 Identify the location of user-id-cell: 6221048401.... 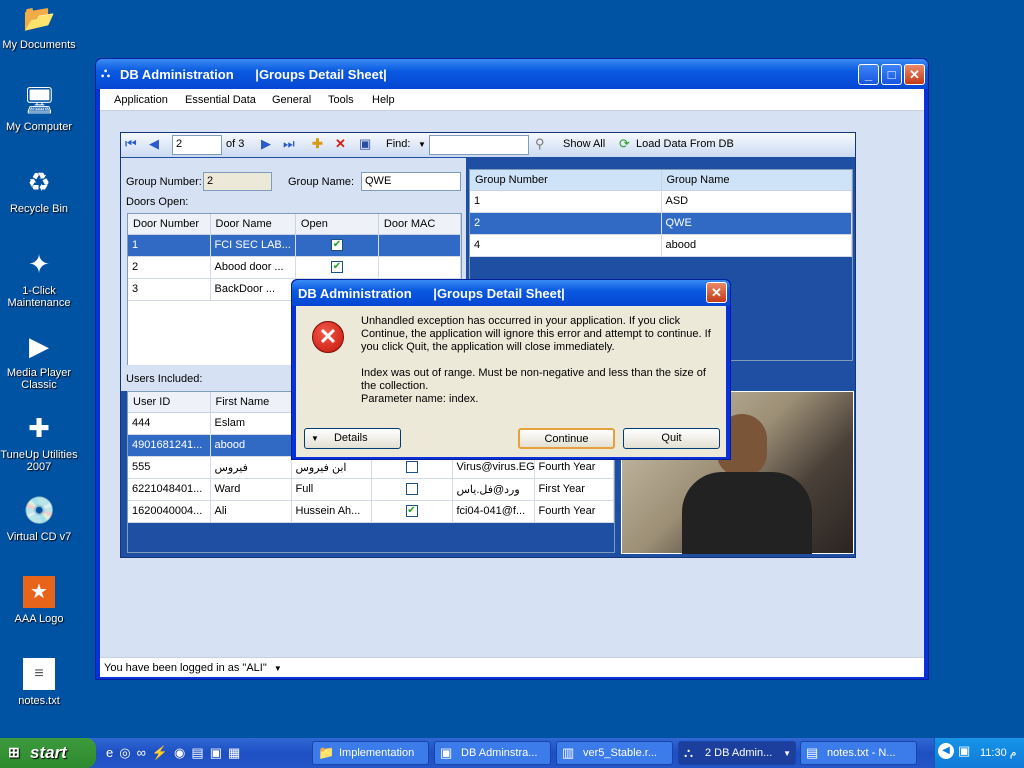
(169, 489).